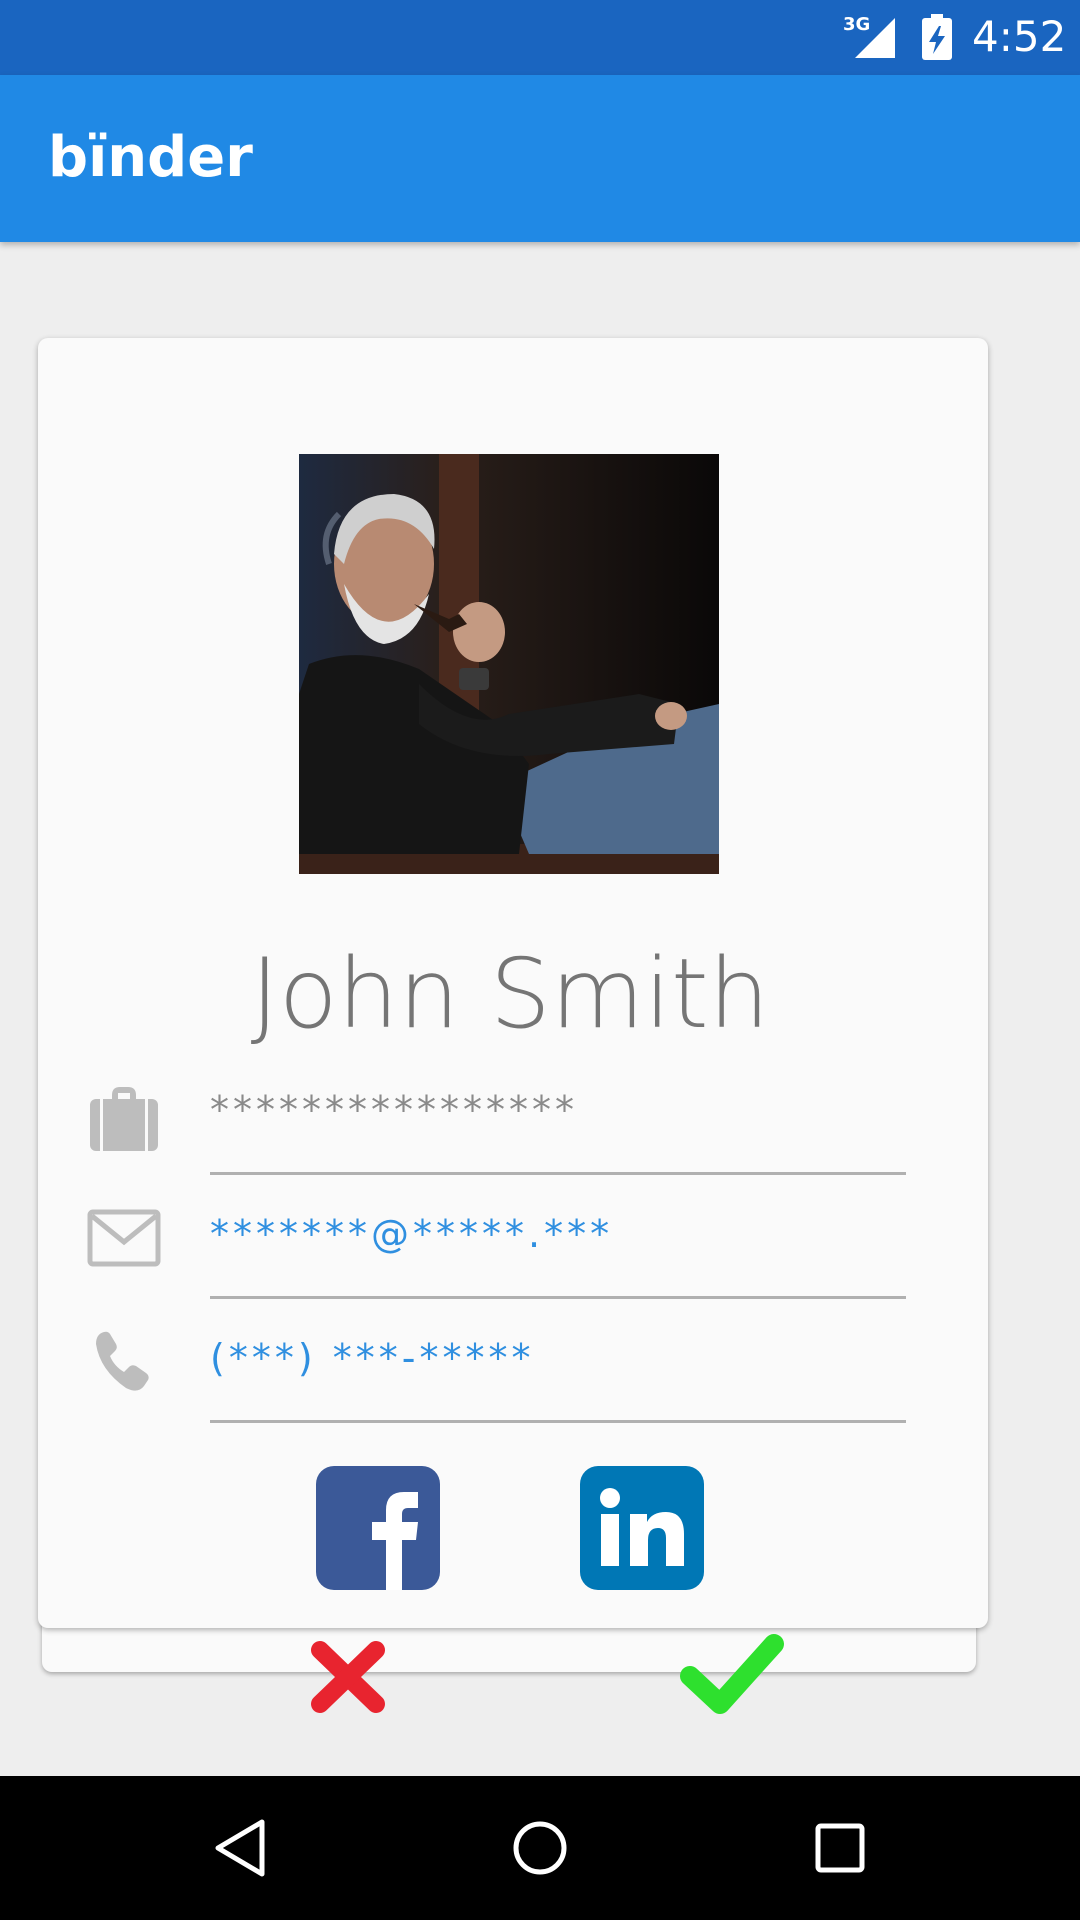  Describe the element at coordinates (378, 1528) in the screenshot. I see `facebook-icon` at that location.